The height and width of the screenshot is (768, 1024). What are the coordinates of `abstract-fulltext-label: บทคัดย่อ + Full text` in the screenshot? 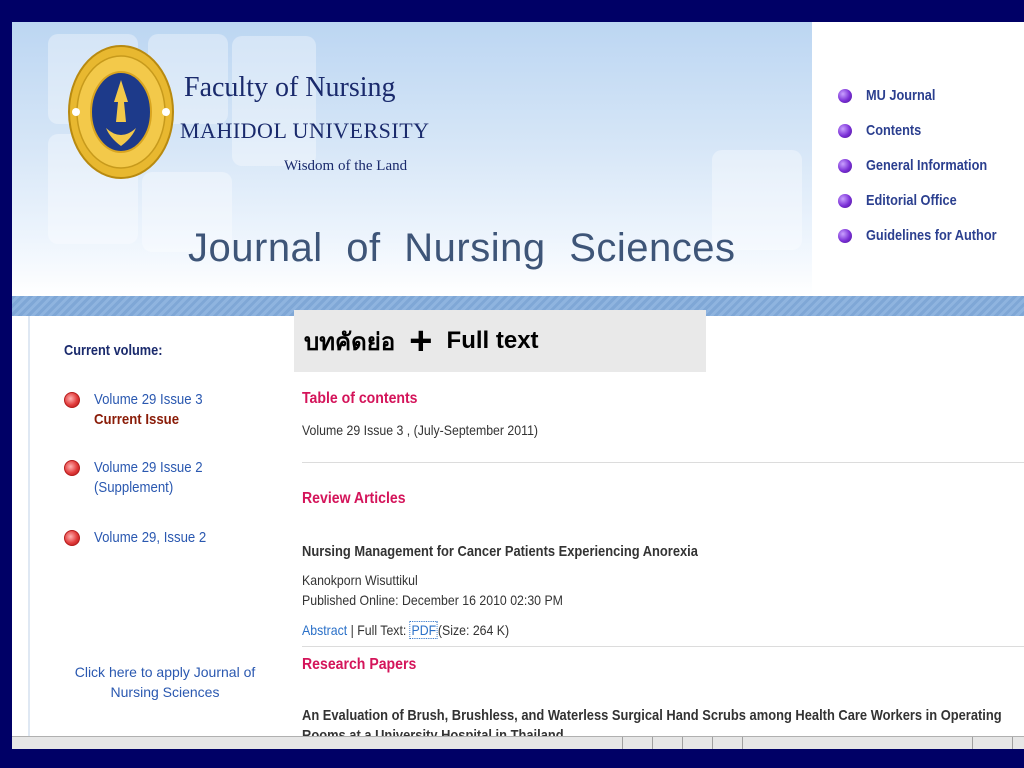 It's located at (500, 341).